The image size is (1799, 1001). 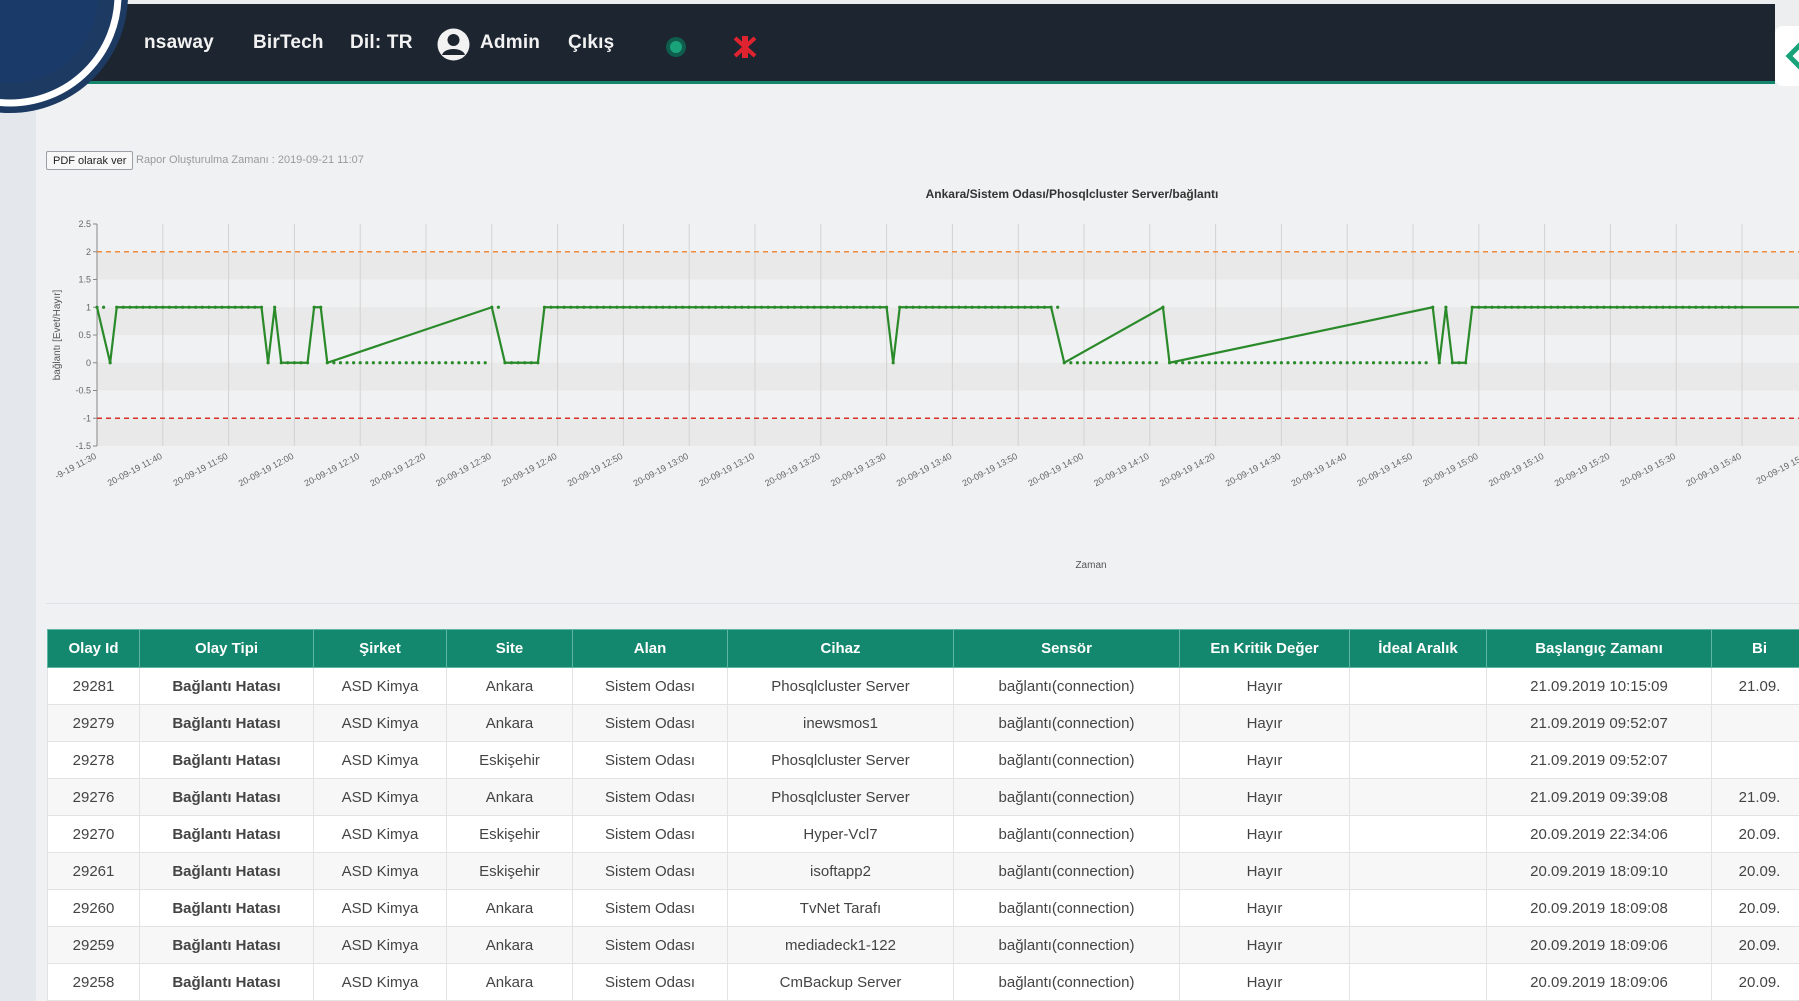 What do you see at coordinates (93, 648) in the screenshot?
I see `col-header-event-id: Olay Id` at bounding box center [93, 648].